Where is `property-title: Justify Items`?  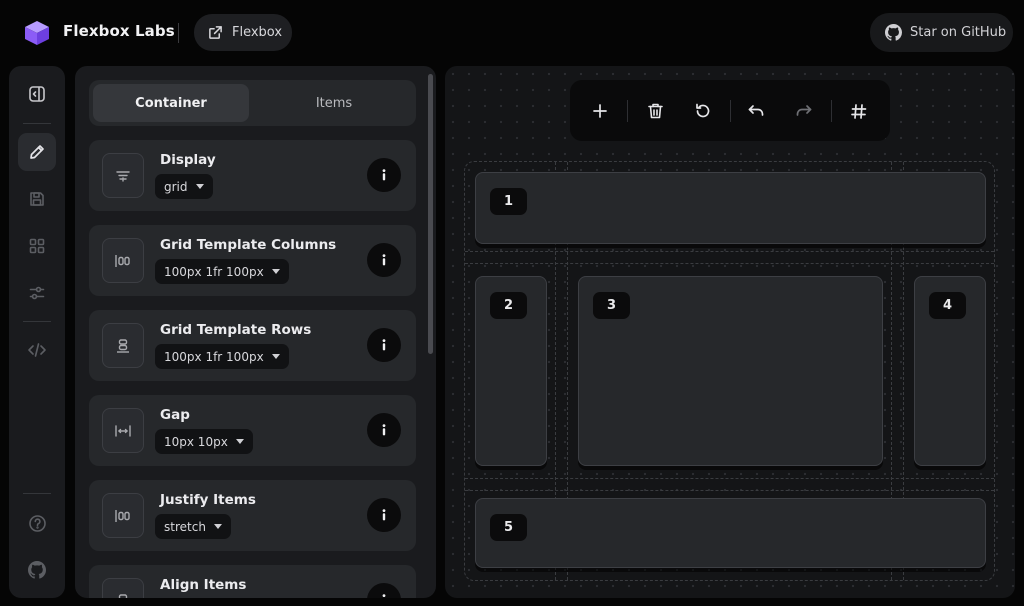 property-title: Justify Items is located at coordinates (208, 500).